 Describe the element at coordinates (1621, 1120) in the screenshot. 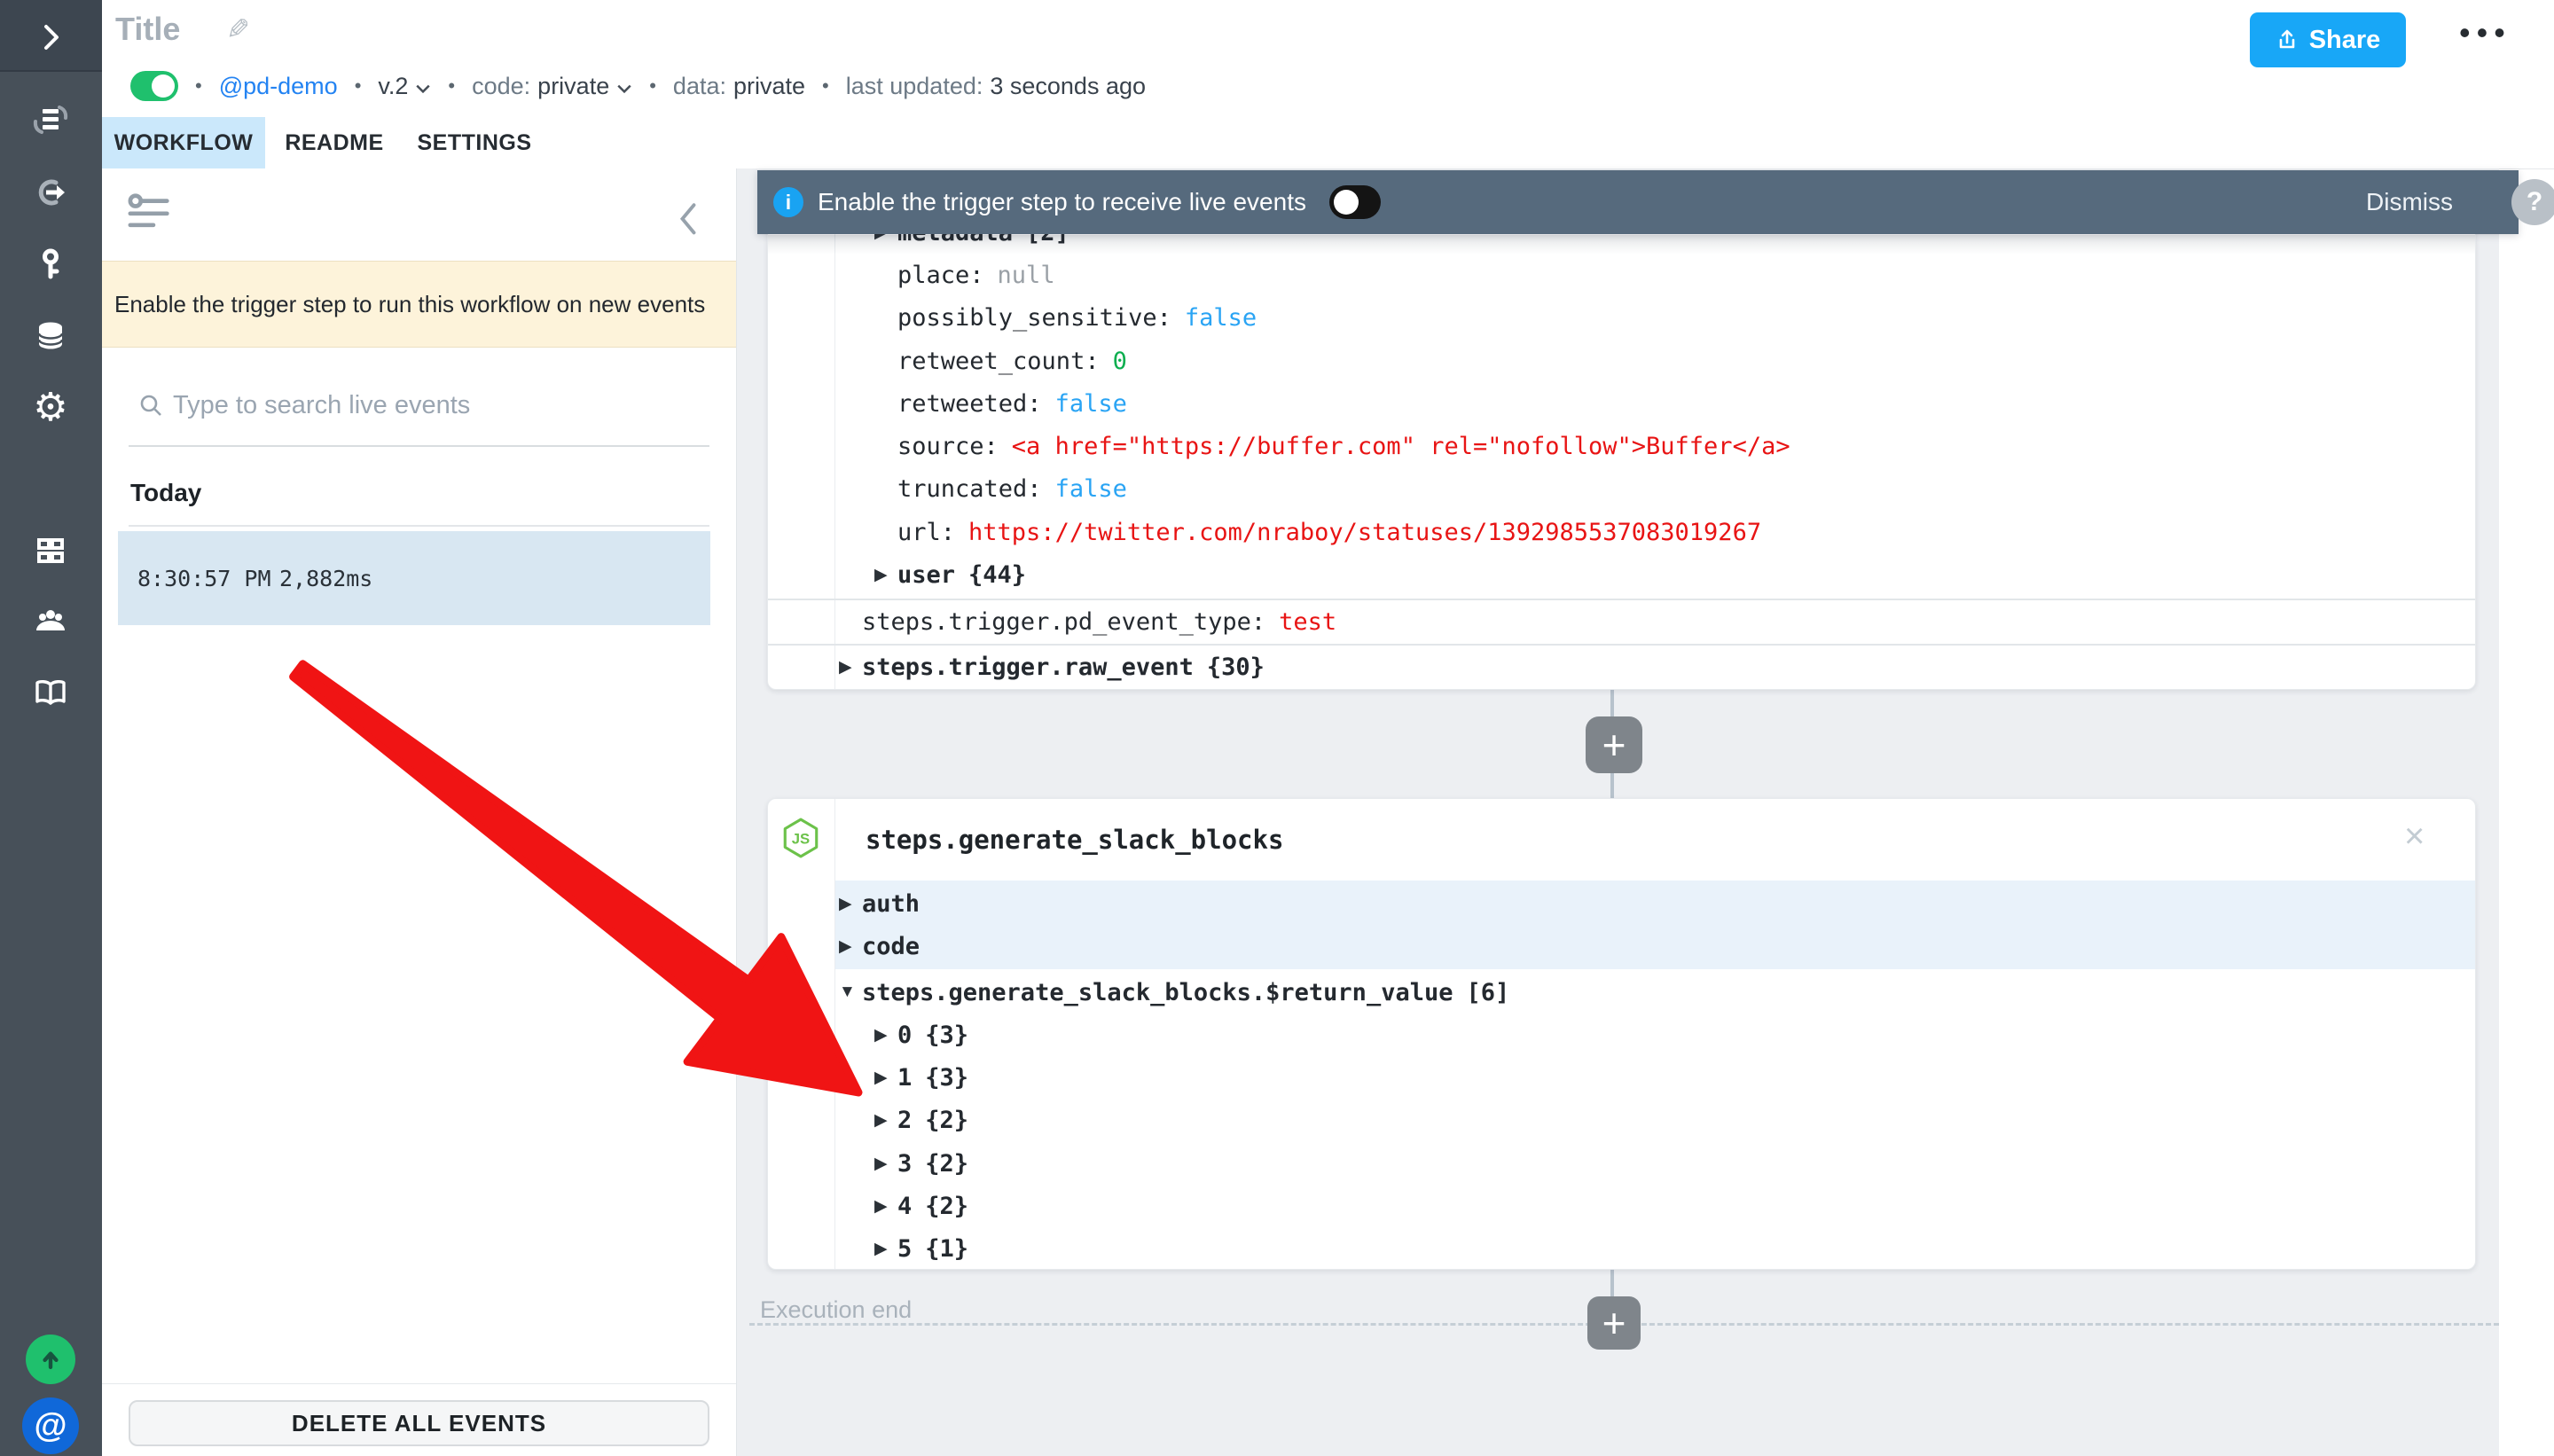

I see `json-row-item-2: ▶ 2 {2}` at that location.